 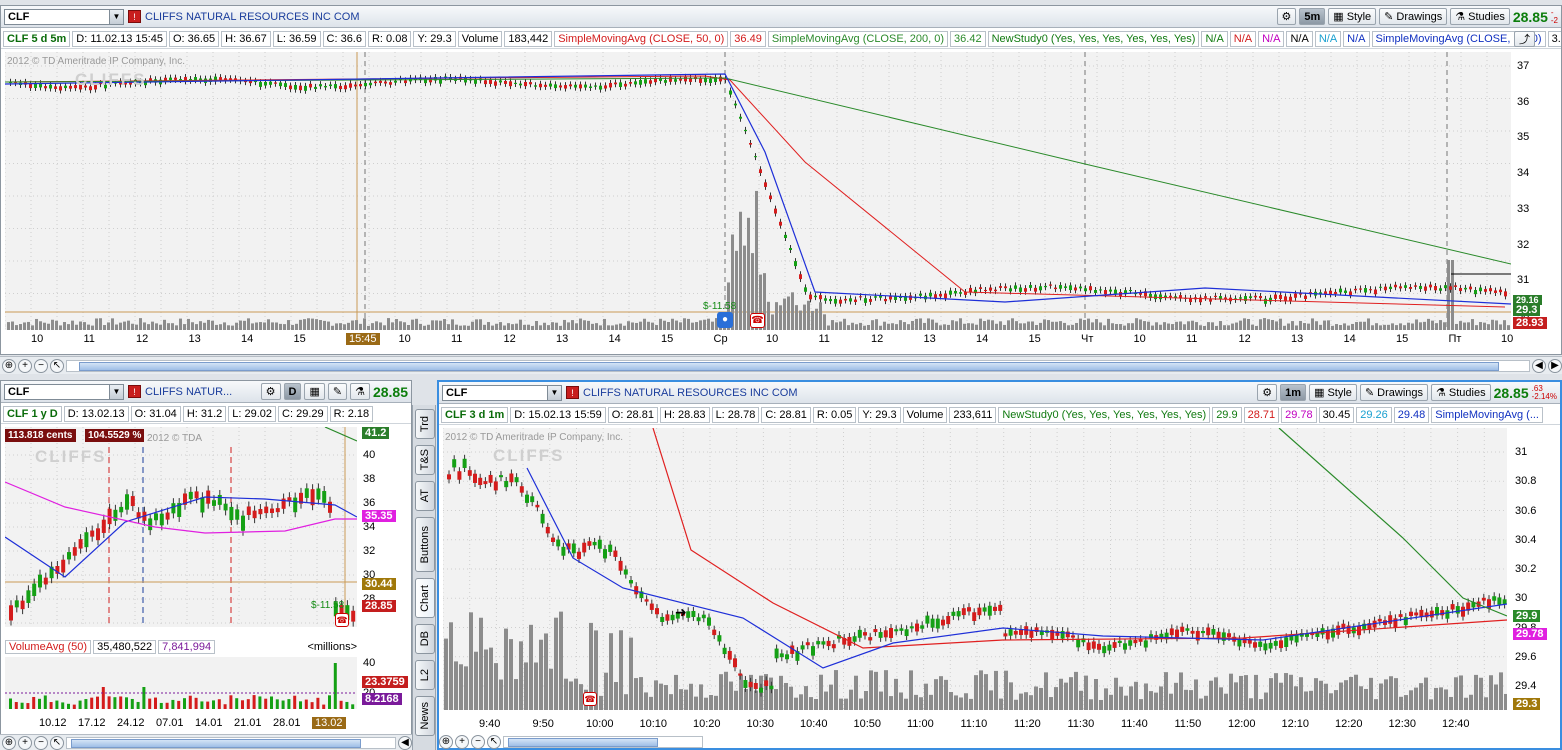 What do you see at coordinates (216, 743) in the screenshot?
I see `daily-scroll-thumb` at bounding box center [216, 743].